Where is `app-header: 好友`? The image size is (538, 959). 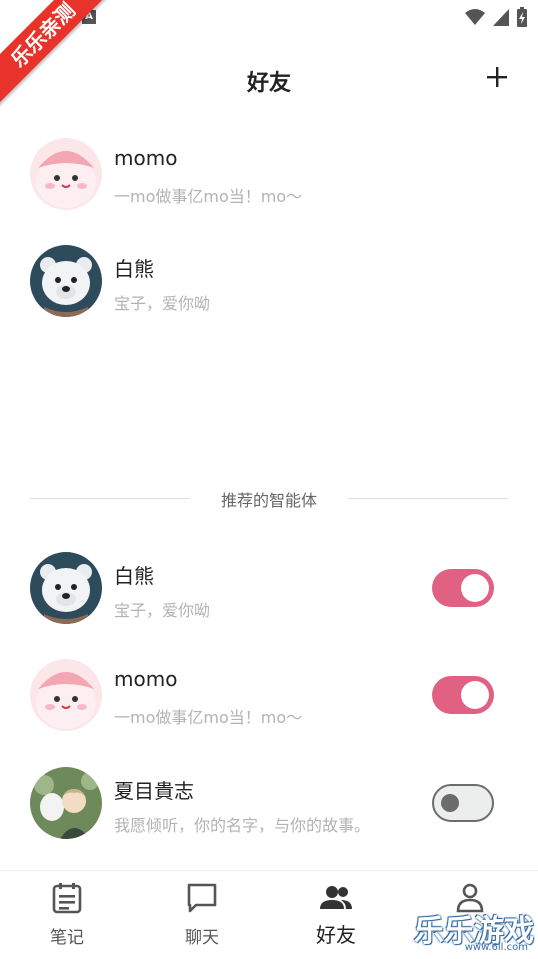
app-header: 好友 is located at coordinates (269, 79).